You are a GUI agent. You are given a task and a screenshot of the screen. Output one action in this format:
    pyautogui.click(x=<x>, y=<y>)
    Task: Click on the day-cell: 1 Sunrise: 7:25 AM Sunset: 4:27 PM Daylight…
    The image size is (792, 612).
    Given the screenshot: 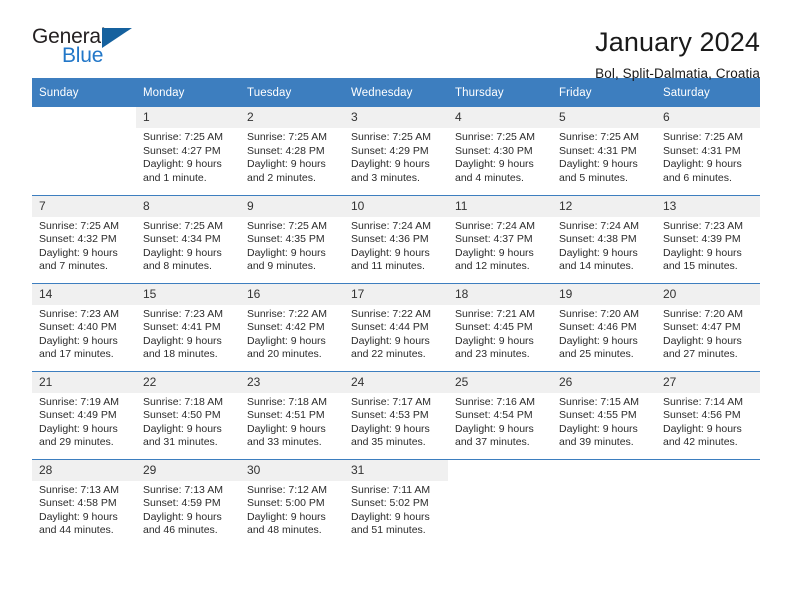 What is the action you would take?
    pyautogui.click(x=188, y=151)
    